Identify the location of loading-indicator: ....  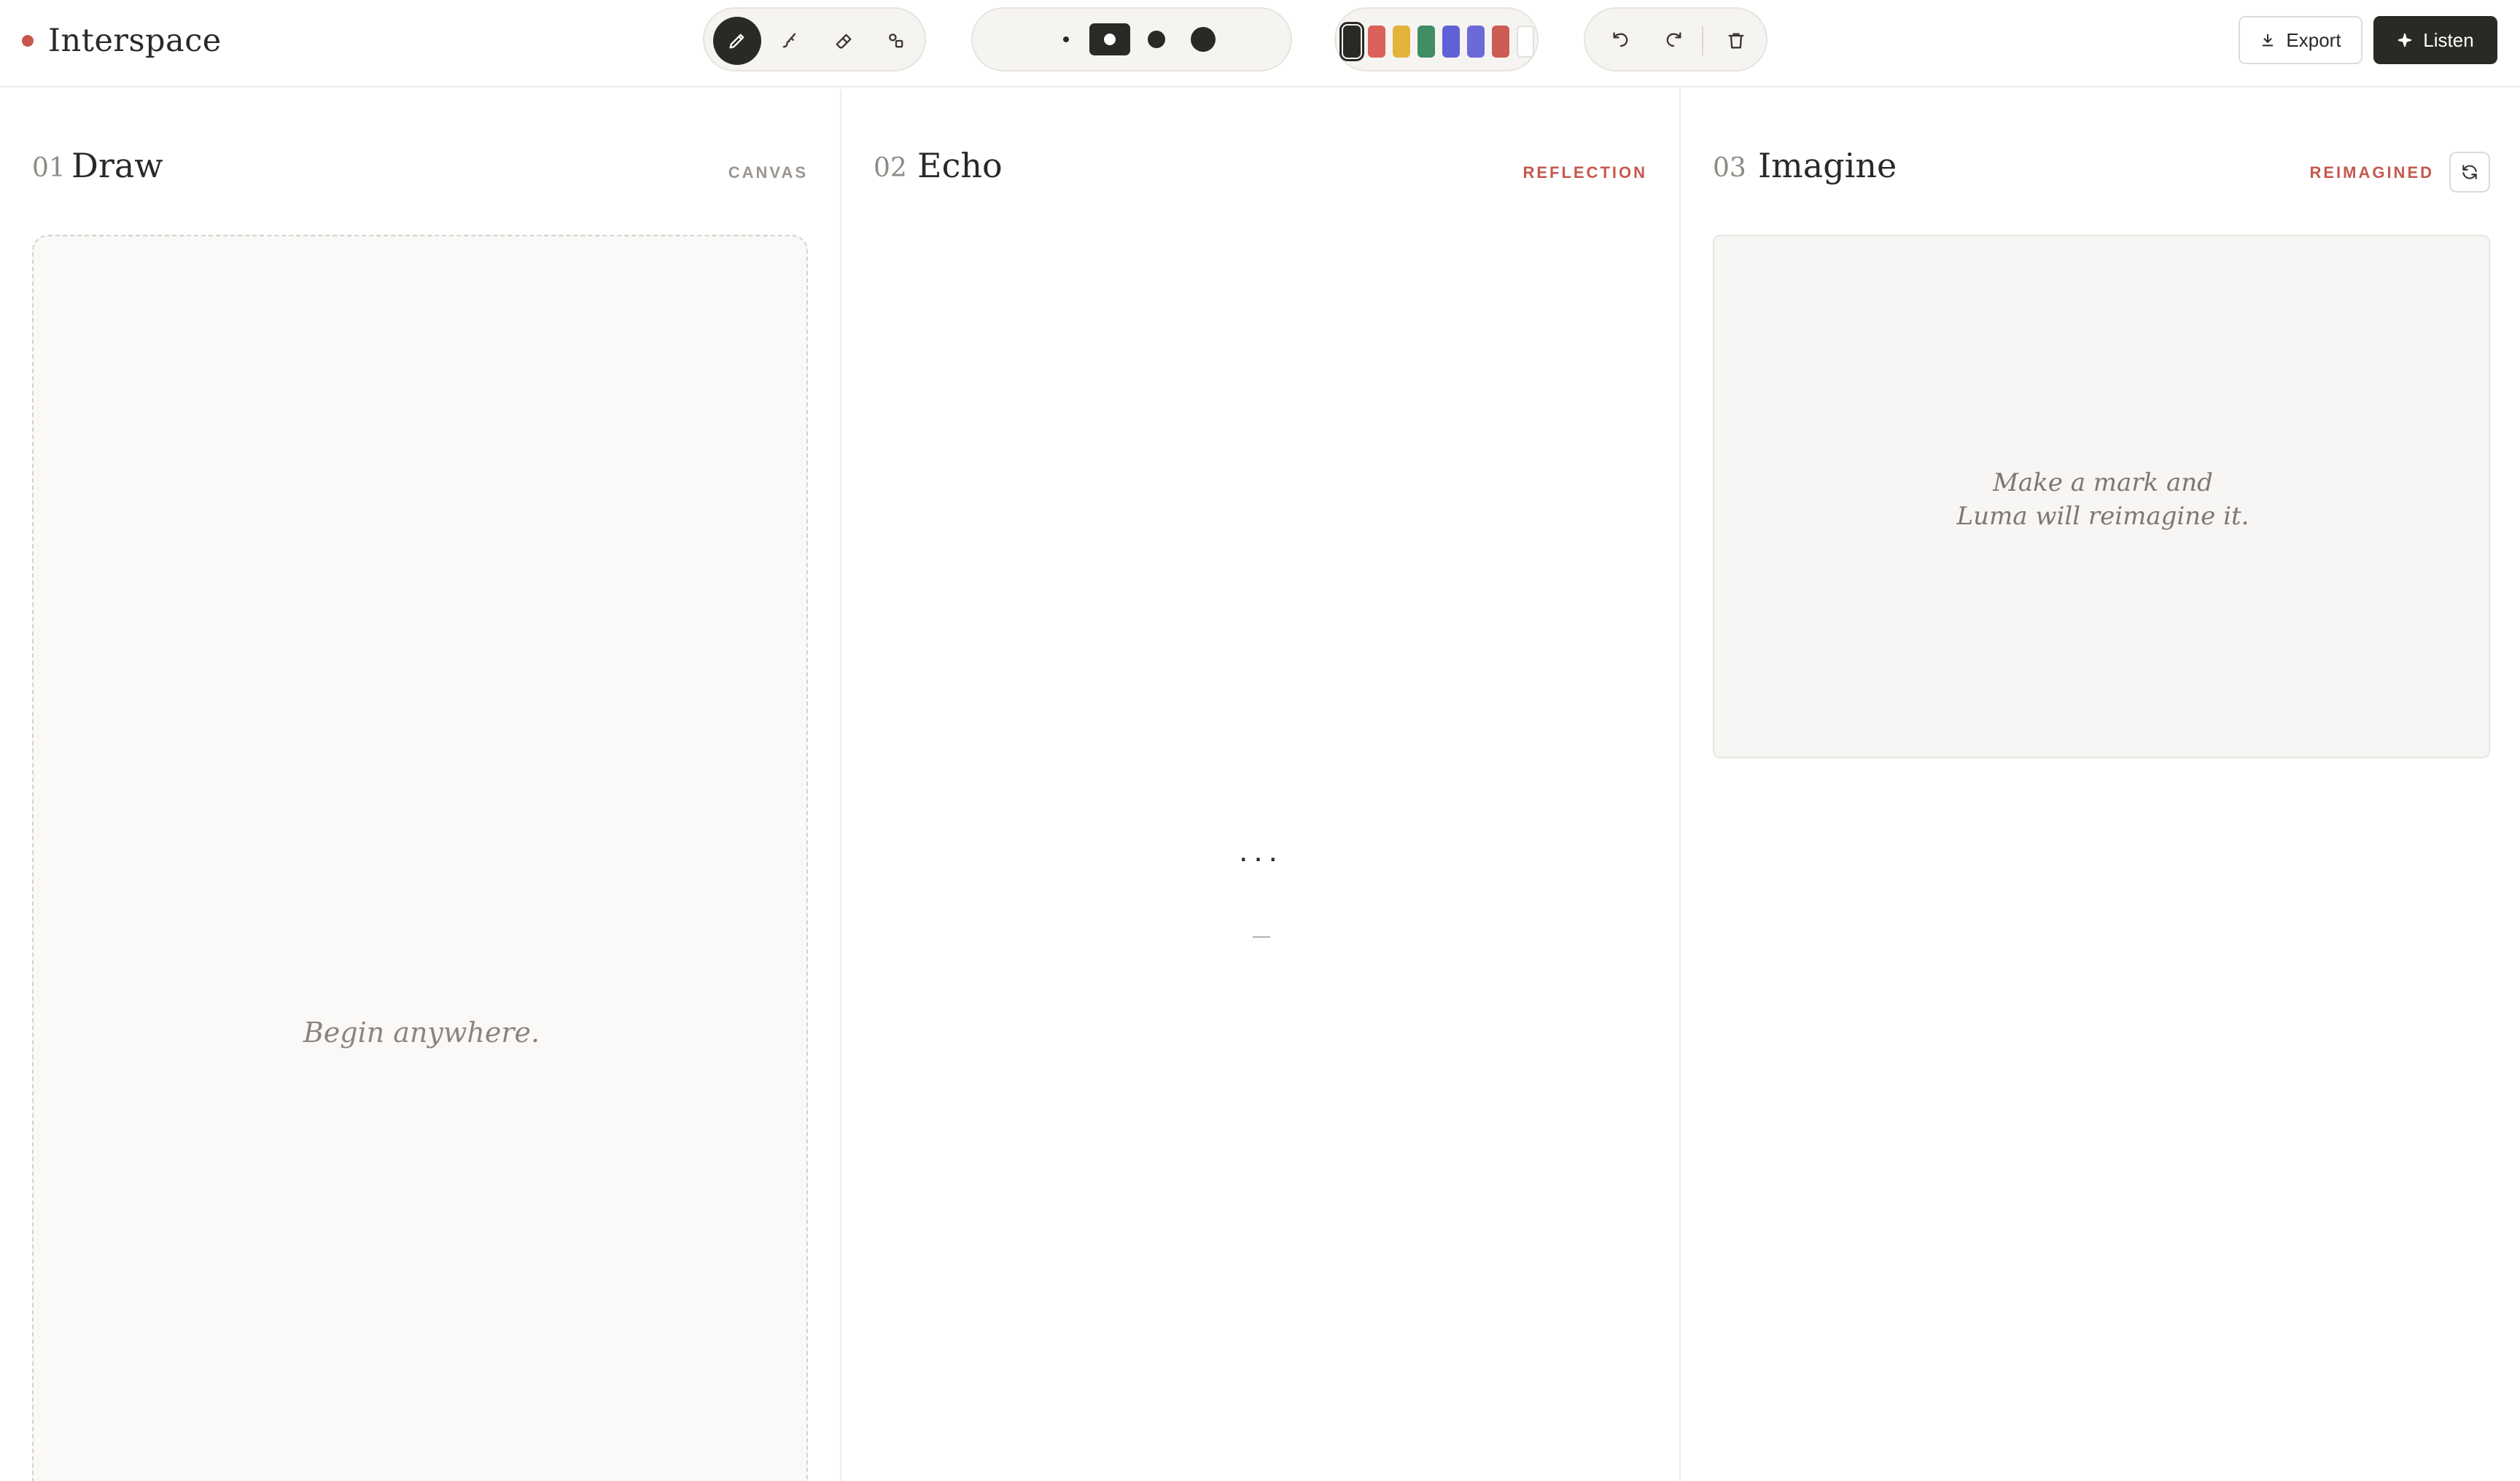
(1261, 850).